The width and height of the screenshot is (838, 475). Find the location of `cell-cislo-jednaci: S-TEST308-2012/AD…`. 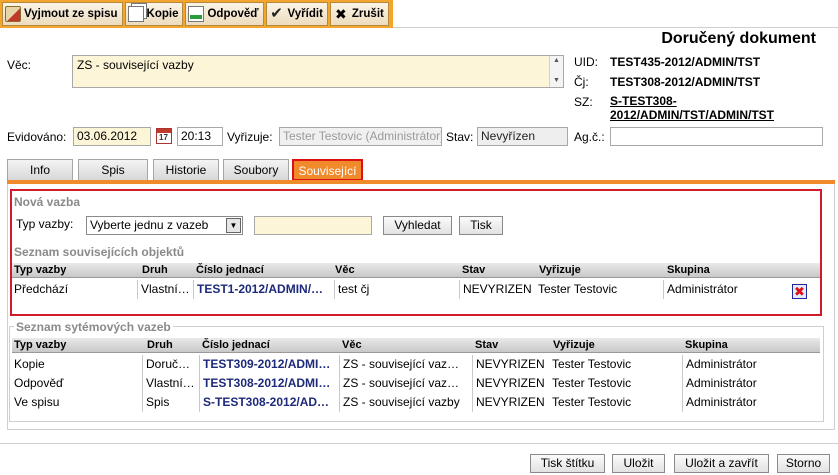

cell-cislo-jednaci: S-TEST308-2012/AD… is located at coordinates (269, 402).